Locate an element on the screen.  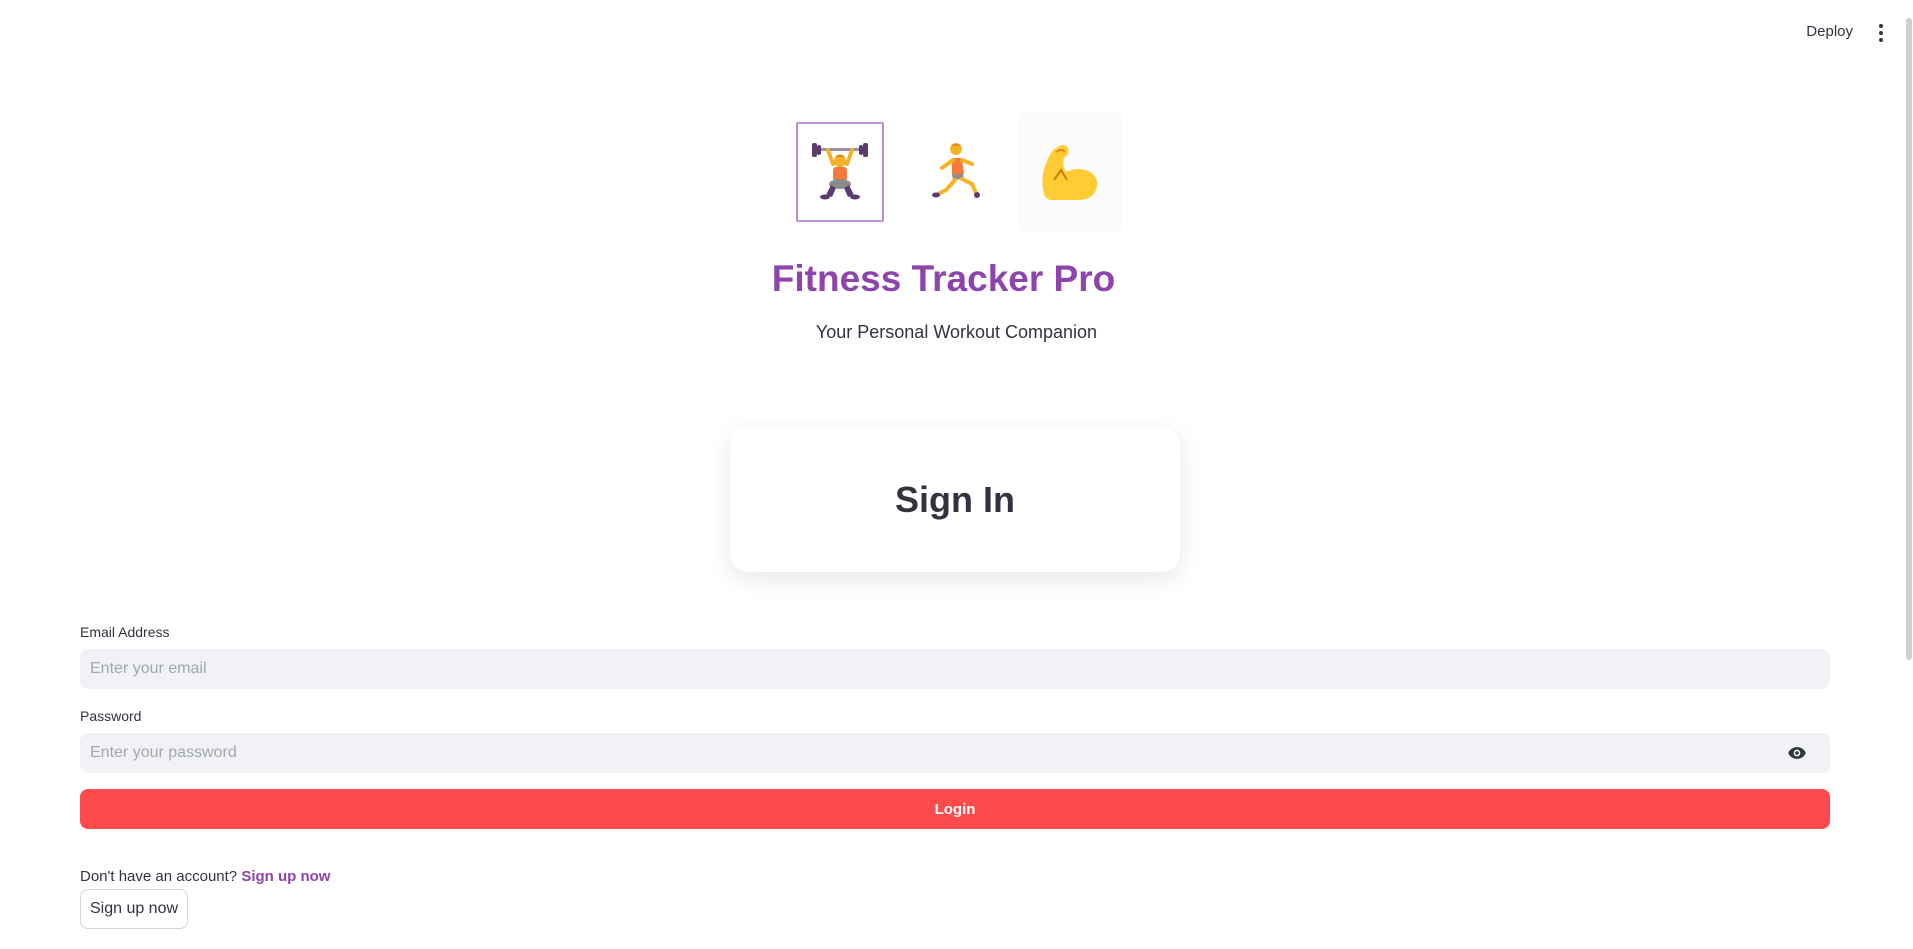
signup-button: Sign up now is located at coordinates (134, 909).